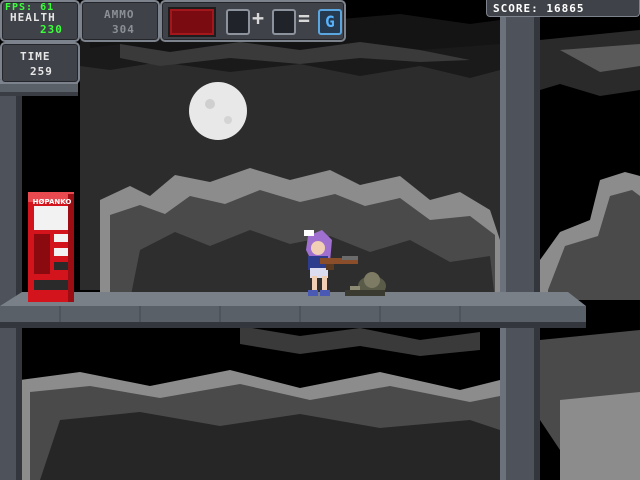 The height and width of the screenshot is (480, 640). Describe the element at coordinates (539, 8) in the screenshot. I see `score-text: SCORE: 16865` at that location.